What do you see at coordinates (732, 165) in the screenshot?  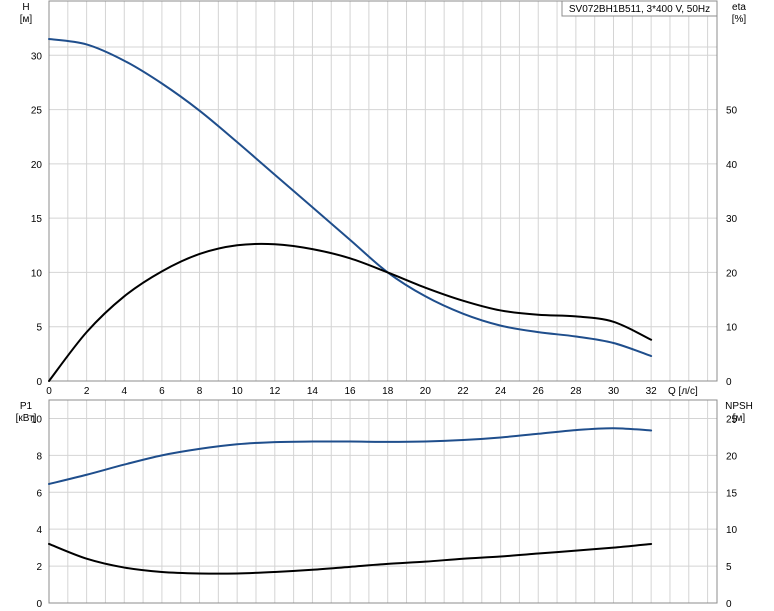 I see `right-axis-tick-label: 40` at bounding box center [732, 165].